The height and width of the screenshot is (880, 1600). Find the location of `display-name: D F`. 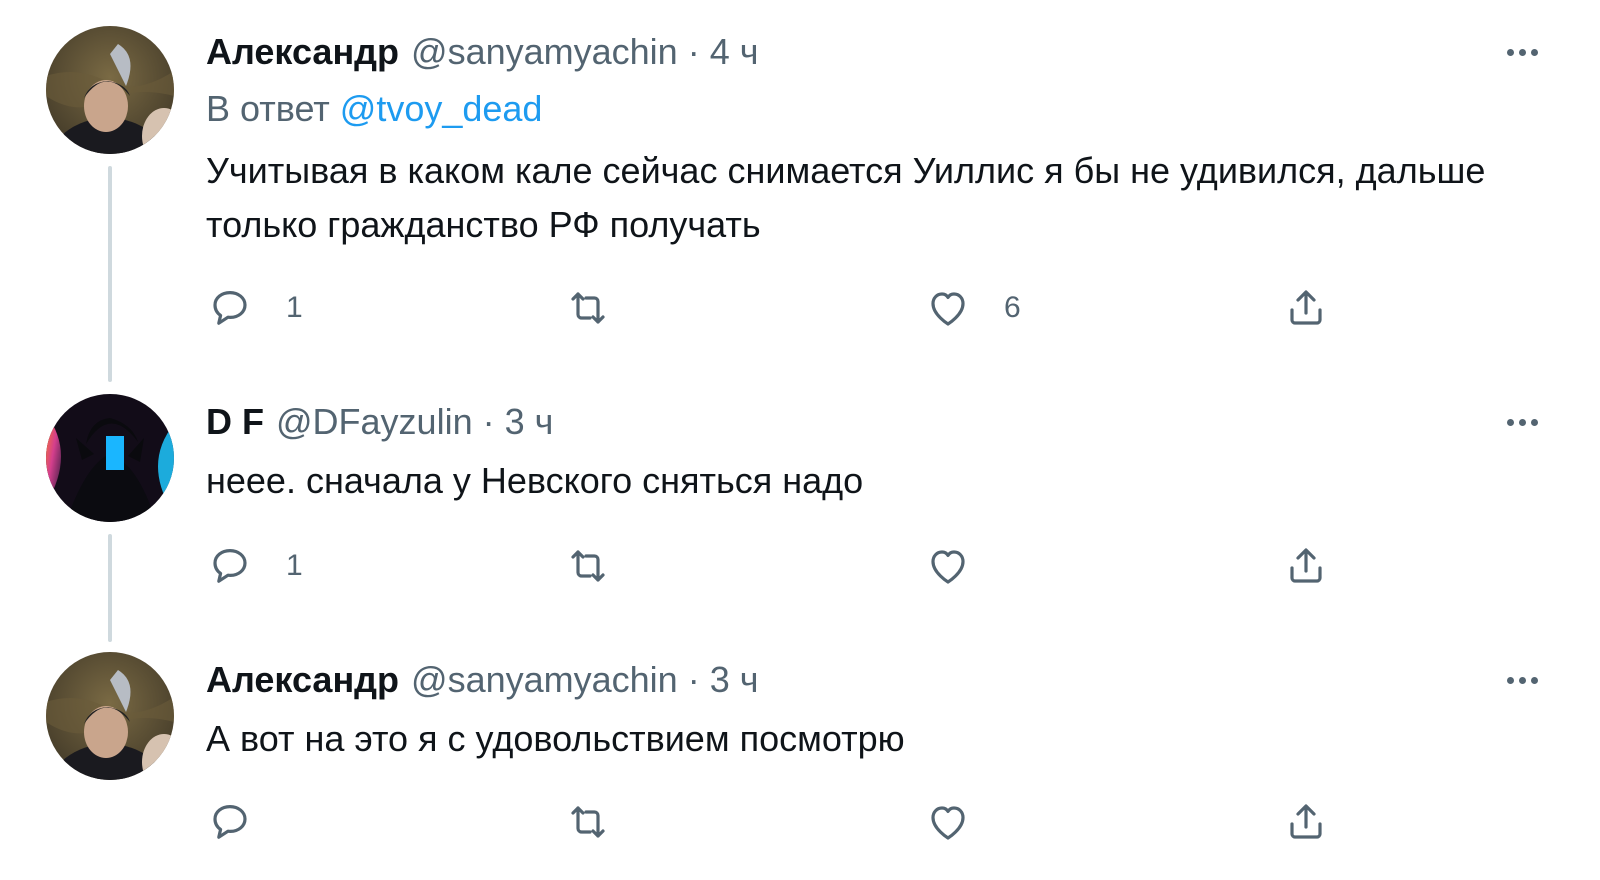

display-name: D F is located at coordinates (235, 422).